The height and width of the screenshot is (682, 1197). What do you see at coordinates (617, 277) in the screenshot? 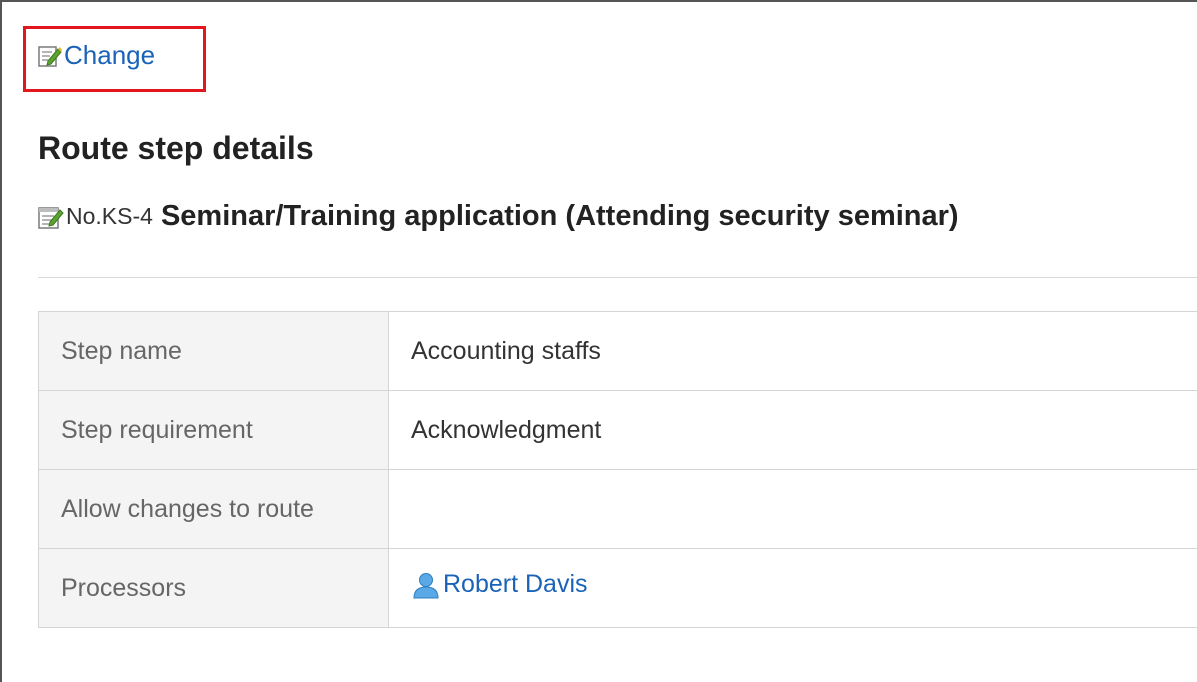
I see `divider` at bounding box center [617, 277].